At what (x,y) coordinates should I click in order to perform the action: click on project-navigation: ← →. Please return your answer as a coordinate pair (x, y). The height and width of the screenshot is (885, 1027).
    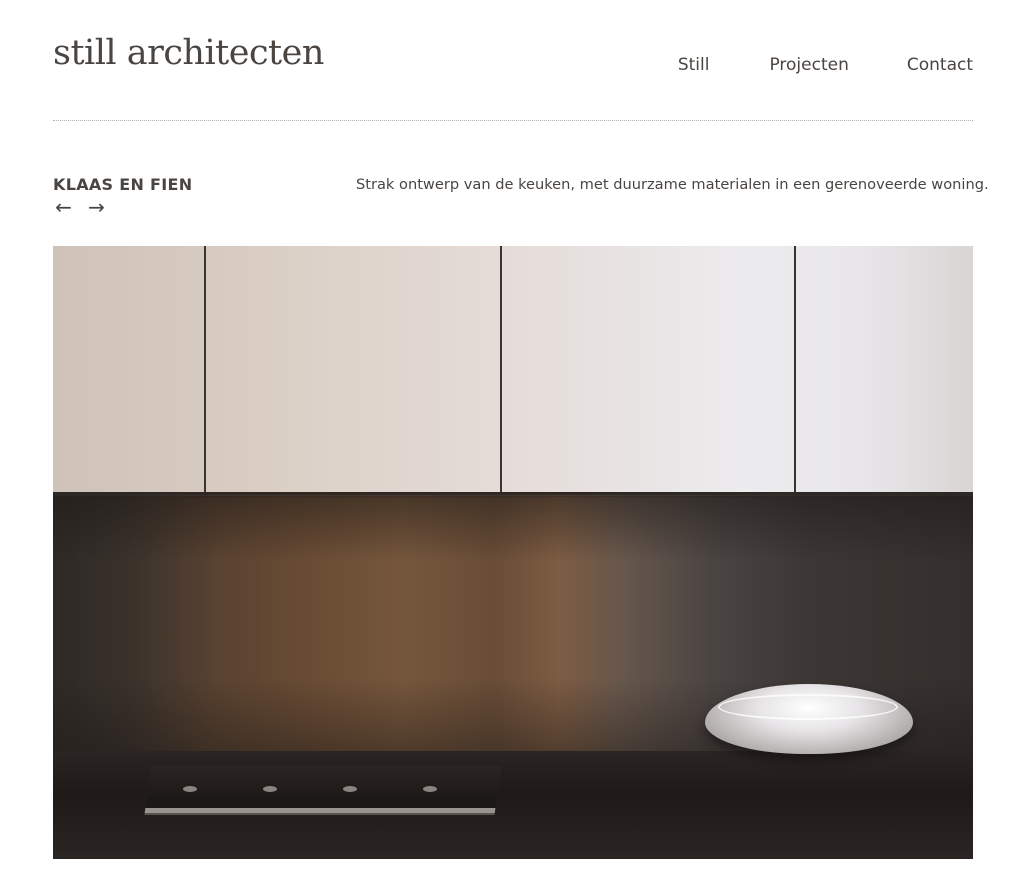
    Looking at the image, I should click on (80, 207).